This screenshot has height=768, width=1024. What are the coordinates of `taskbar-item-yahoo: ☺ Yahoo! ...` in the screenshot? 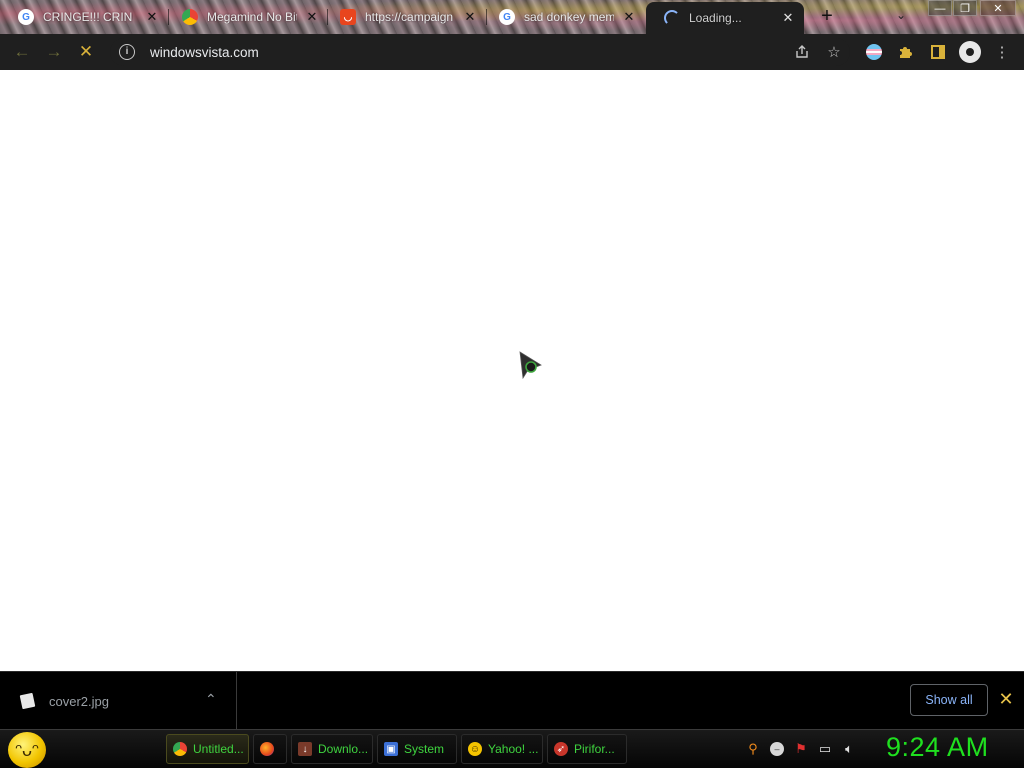 It's located at (502, 749).